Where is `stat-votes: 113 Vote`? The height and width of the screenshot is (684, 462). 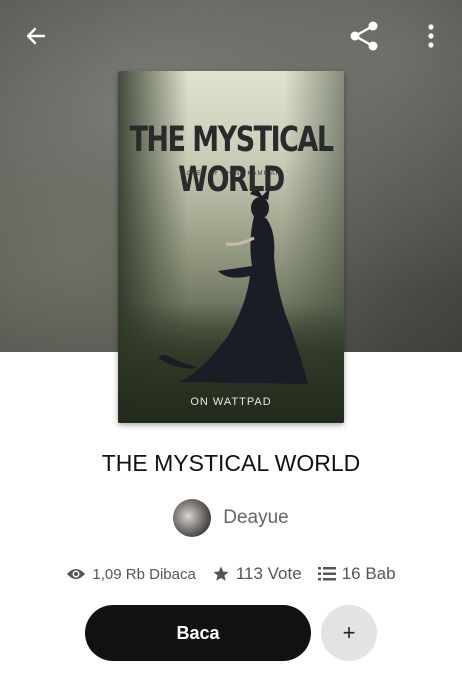 stat-votes: 113 Vote is located at coordinates (257, 574).